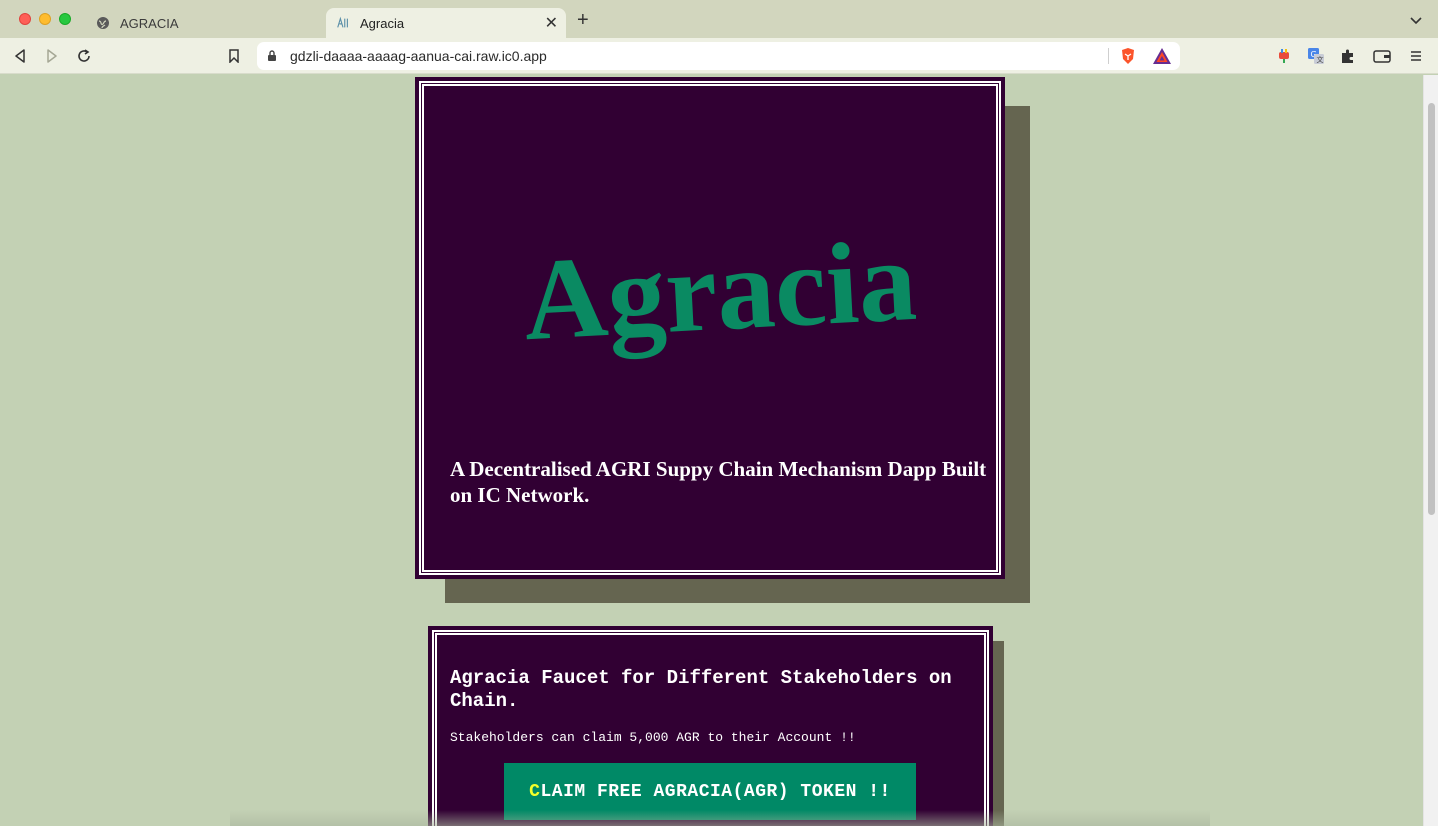  What do you see at coordinates (1431, 309) in the screenshot?
I see `scrollbar-thumb` at bounding box center [1431, 309].